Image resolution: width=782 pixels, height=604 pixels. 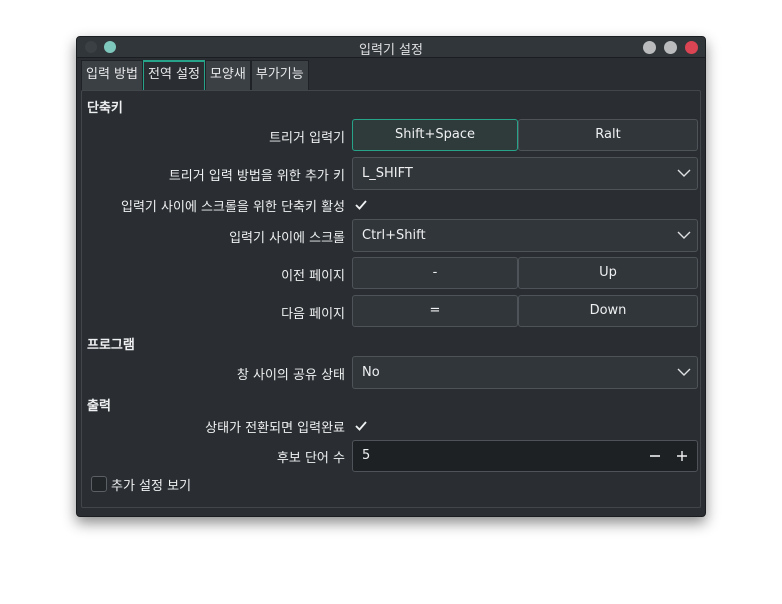 I want to click on prev-page-key-button-1: -, so click(x=435, y=273).